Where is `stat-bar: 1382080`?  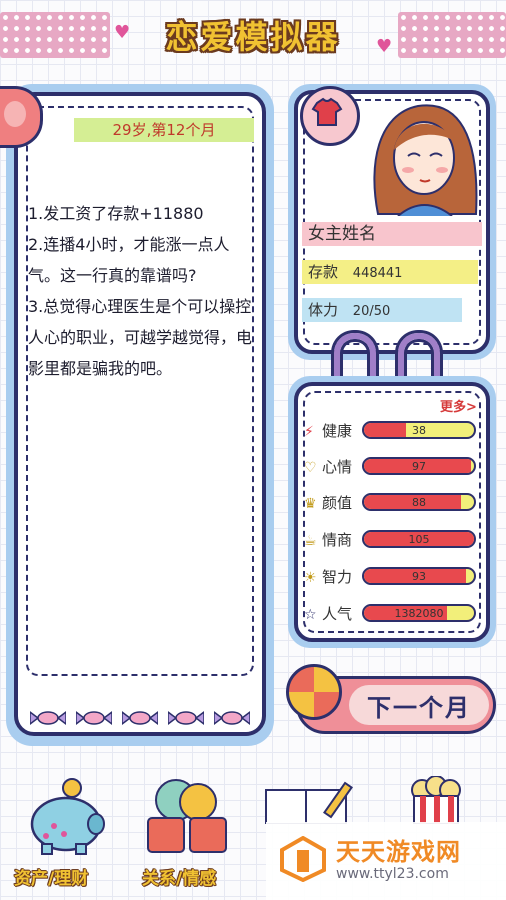 stat-bar: 1382080 is located at coordinates (419, 613).